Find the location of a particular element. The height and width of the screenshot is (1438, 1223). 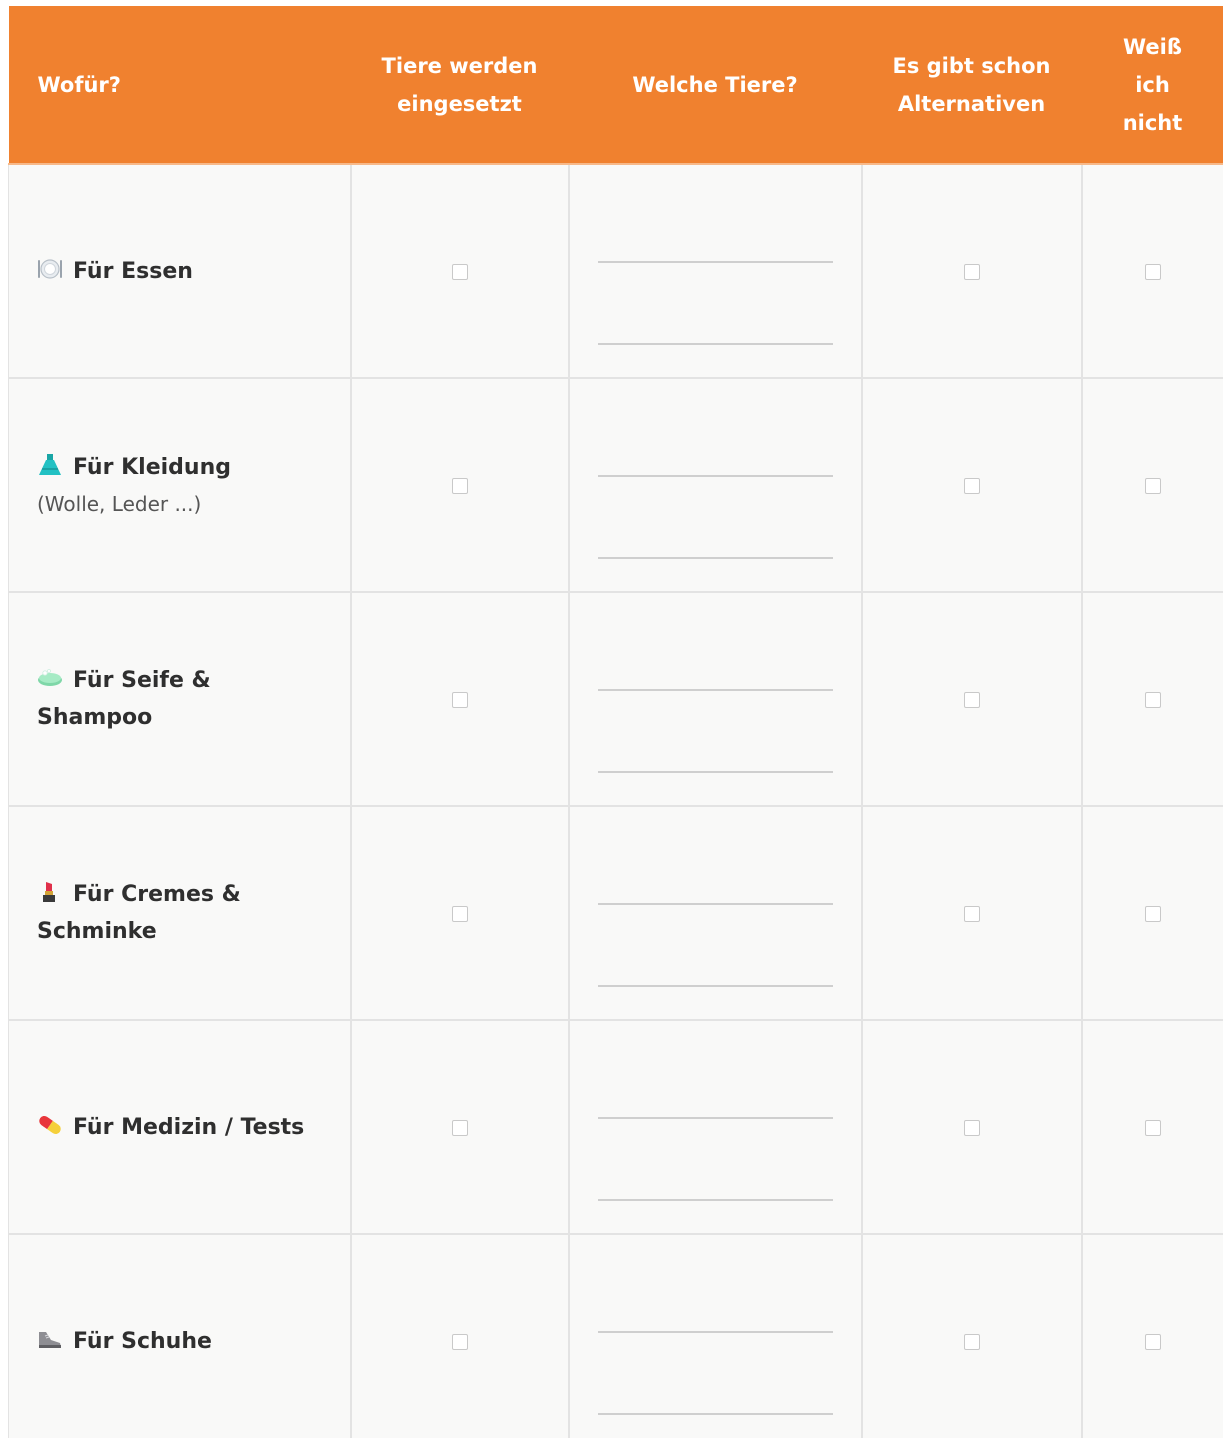

header-animals-used: Tiere werden eingesetzt is located at coordinates (459, 85).